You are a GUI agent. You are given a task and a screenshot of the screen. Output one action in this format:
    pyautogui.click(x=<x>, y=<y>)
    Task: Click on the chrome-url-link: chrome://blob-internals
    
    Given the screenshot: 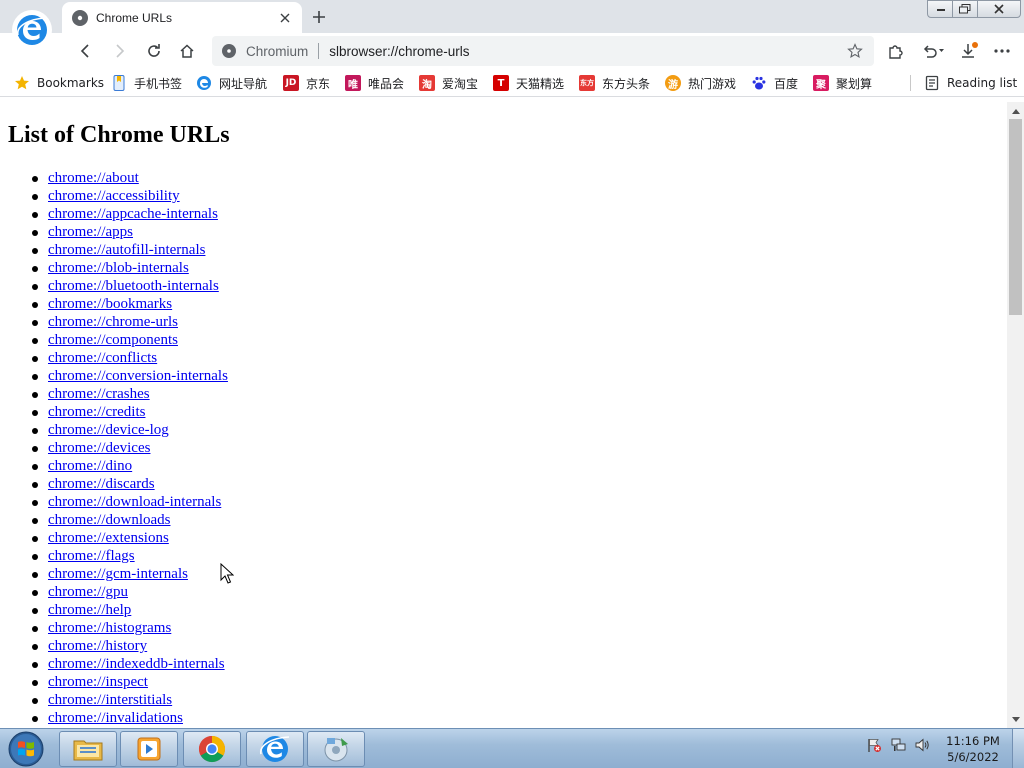 What is the action you would take?
    pyautogui.click(x=118, y=268)
    